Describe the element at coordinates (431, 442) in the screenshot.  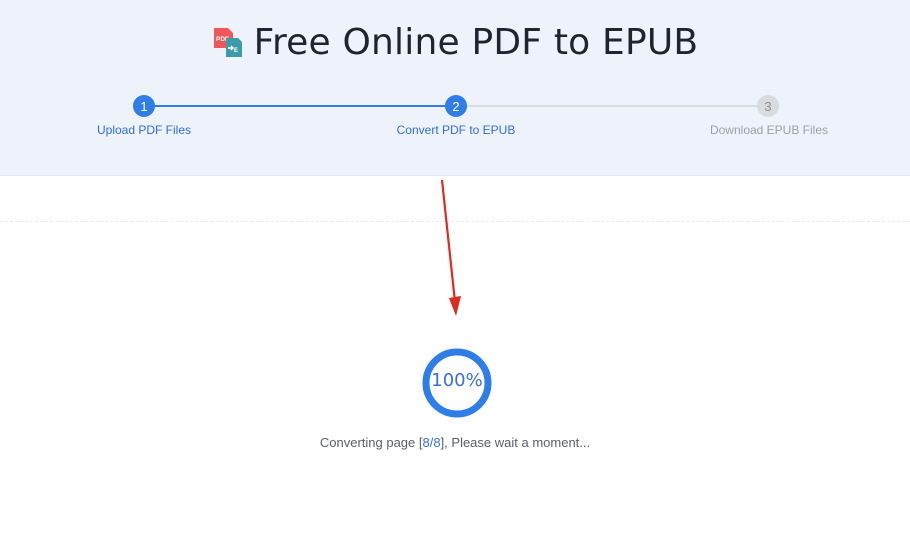
I see `page-count: 8/8` at that location.